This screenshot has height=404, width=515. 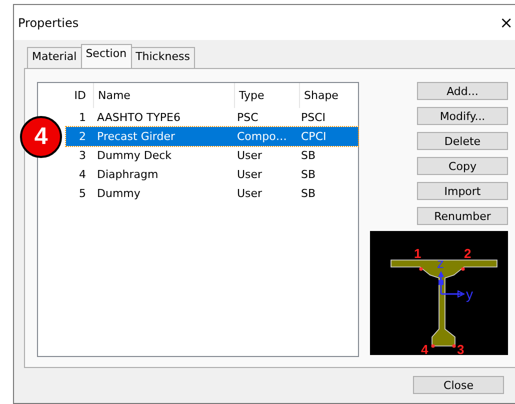 I want to click on action-button: Import, so click(x=462, y=191).